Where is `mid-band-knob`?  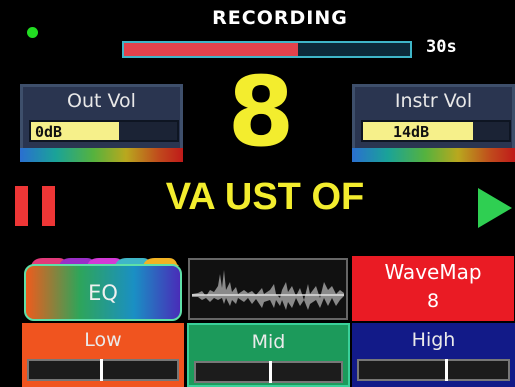
mid-band-knob is located at coordinates (270, 372).